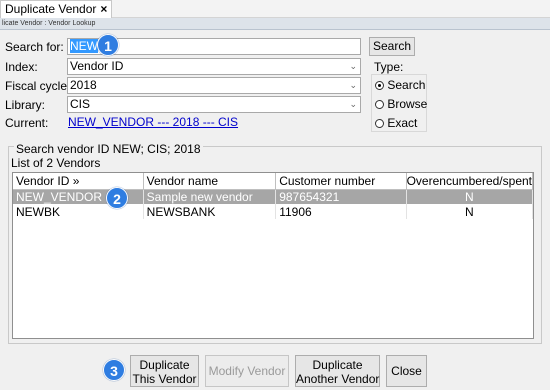 Image resolution: width=550 pixels, height=390 pixels. What do you see at coordinates (56, 163) in the screenshot?
I see `list-count-label: List of 2 Vendors` at bounding box center [56, 163].